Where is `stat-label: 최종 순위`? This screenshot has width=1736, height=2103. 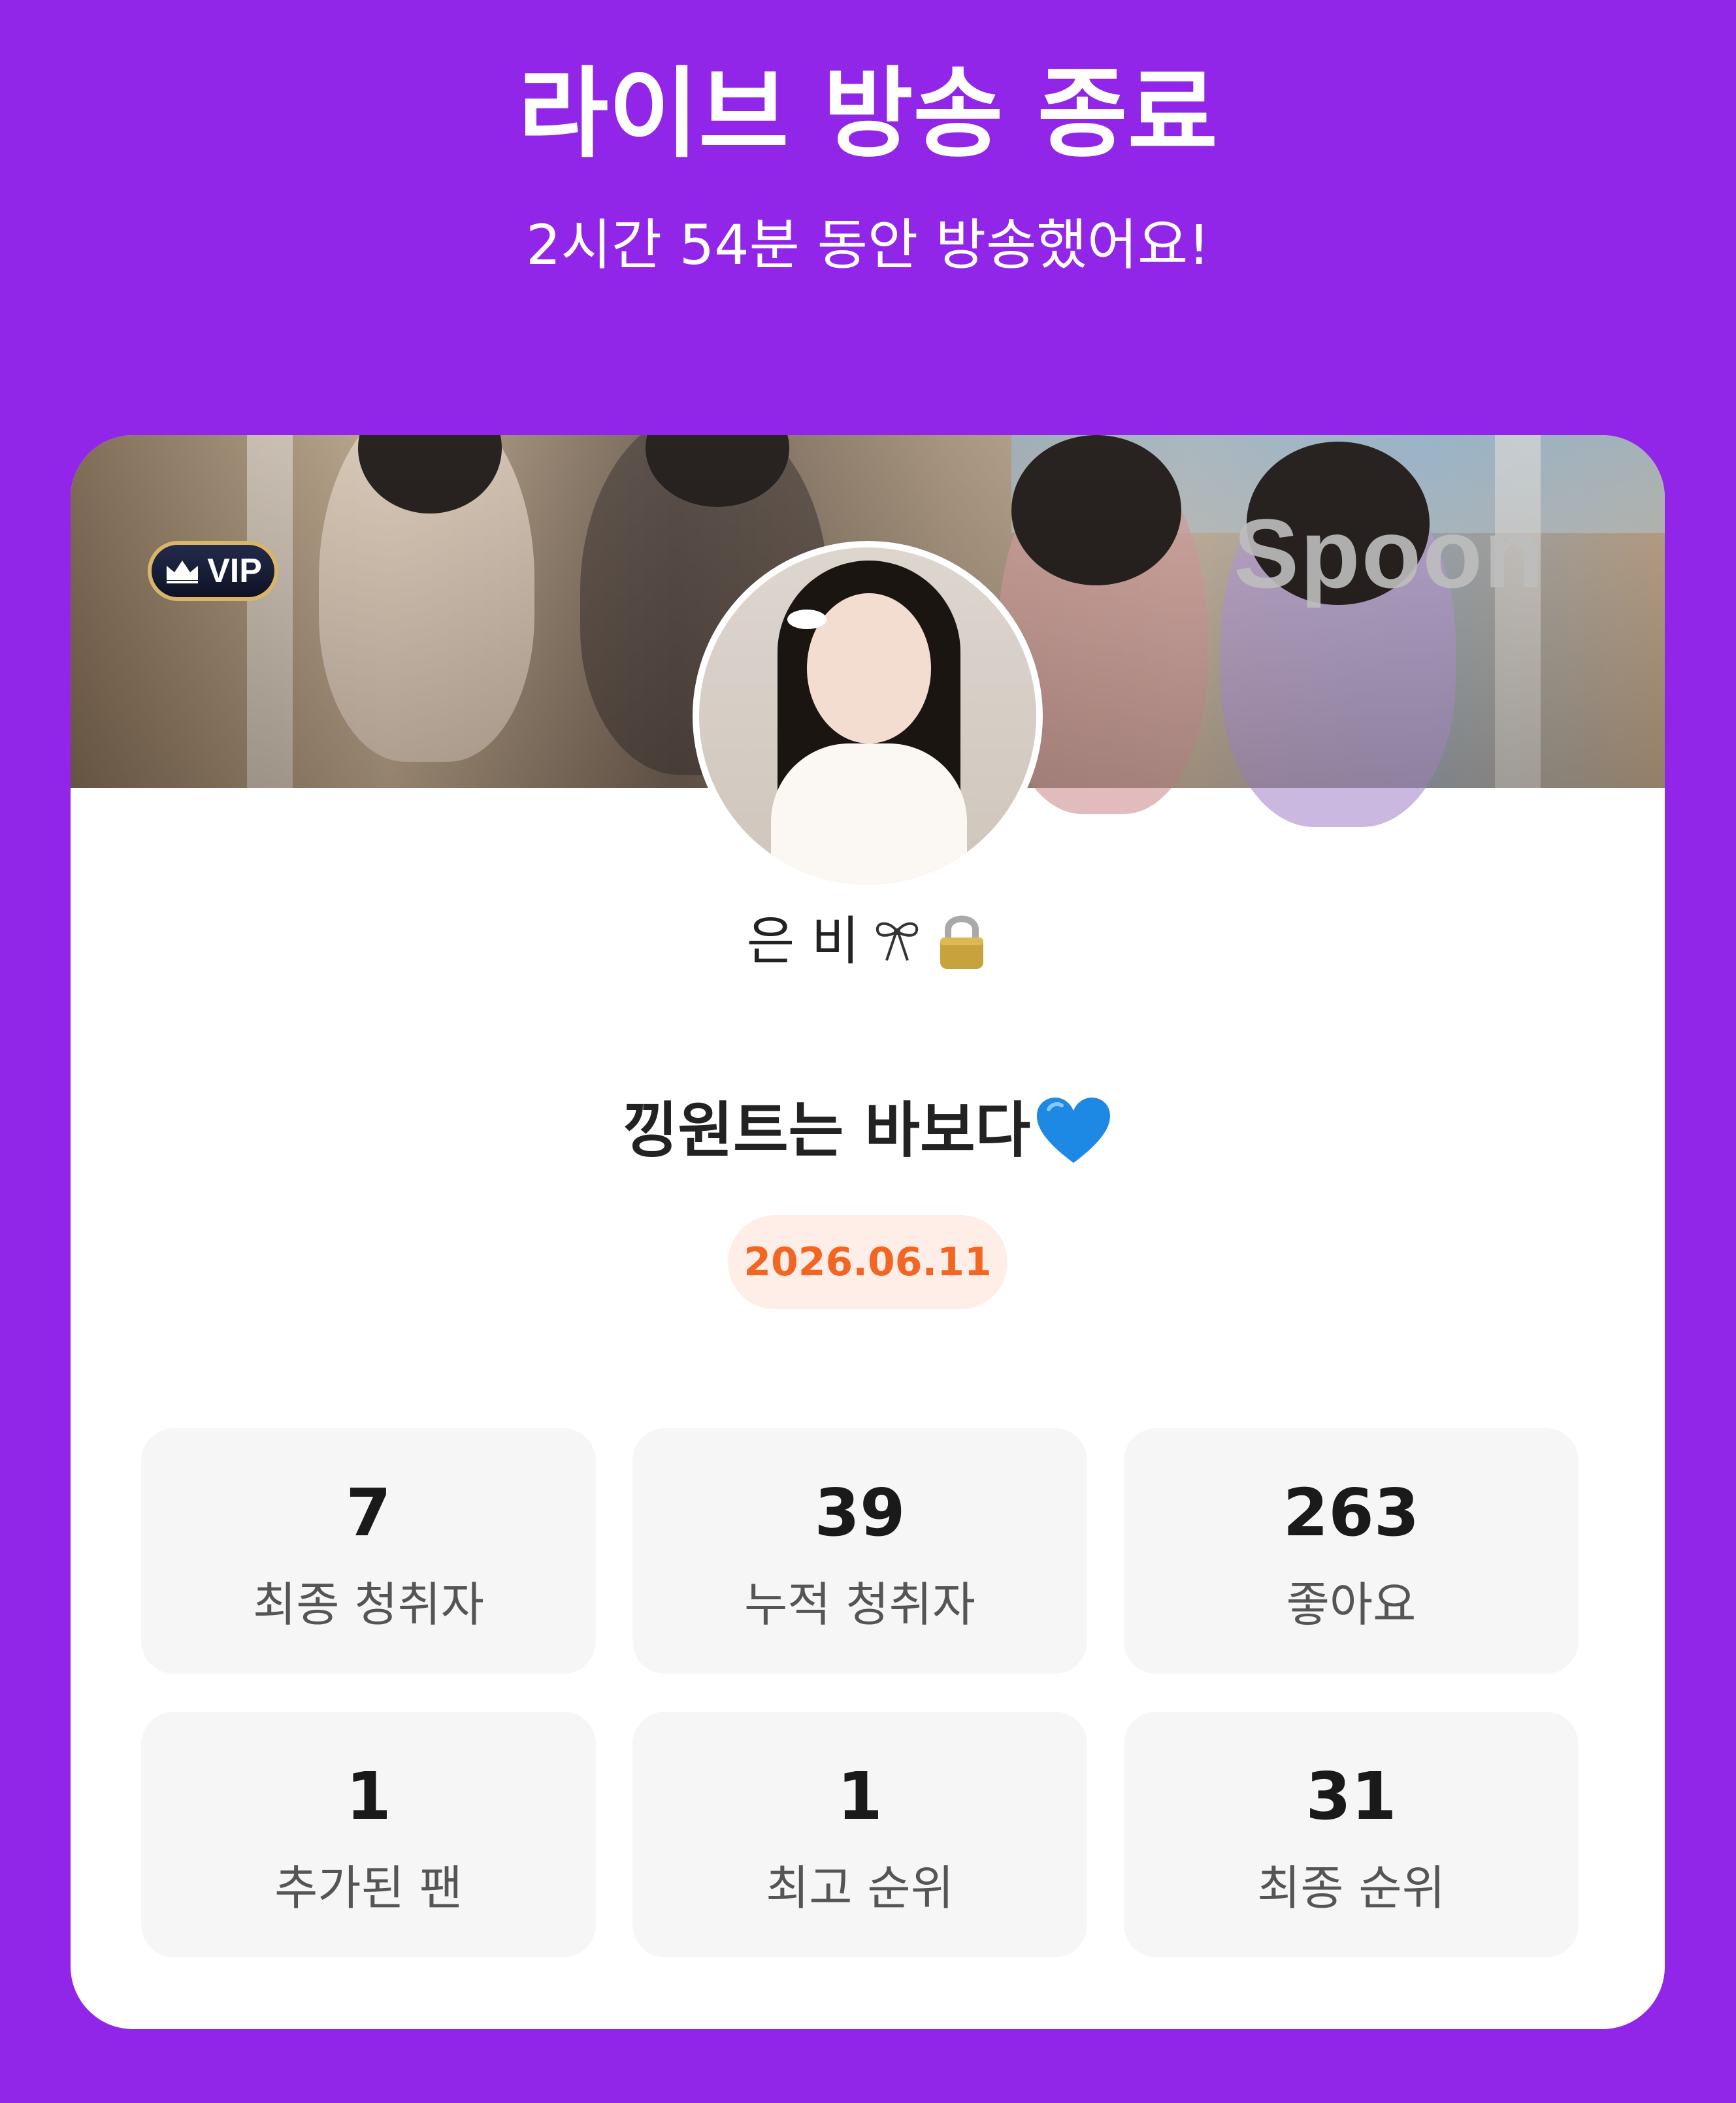 stat-label: 최종 순위 is located at coordinates (1351, 1888).